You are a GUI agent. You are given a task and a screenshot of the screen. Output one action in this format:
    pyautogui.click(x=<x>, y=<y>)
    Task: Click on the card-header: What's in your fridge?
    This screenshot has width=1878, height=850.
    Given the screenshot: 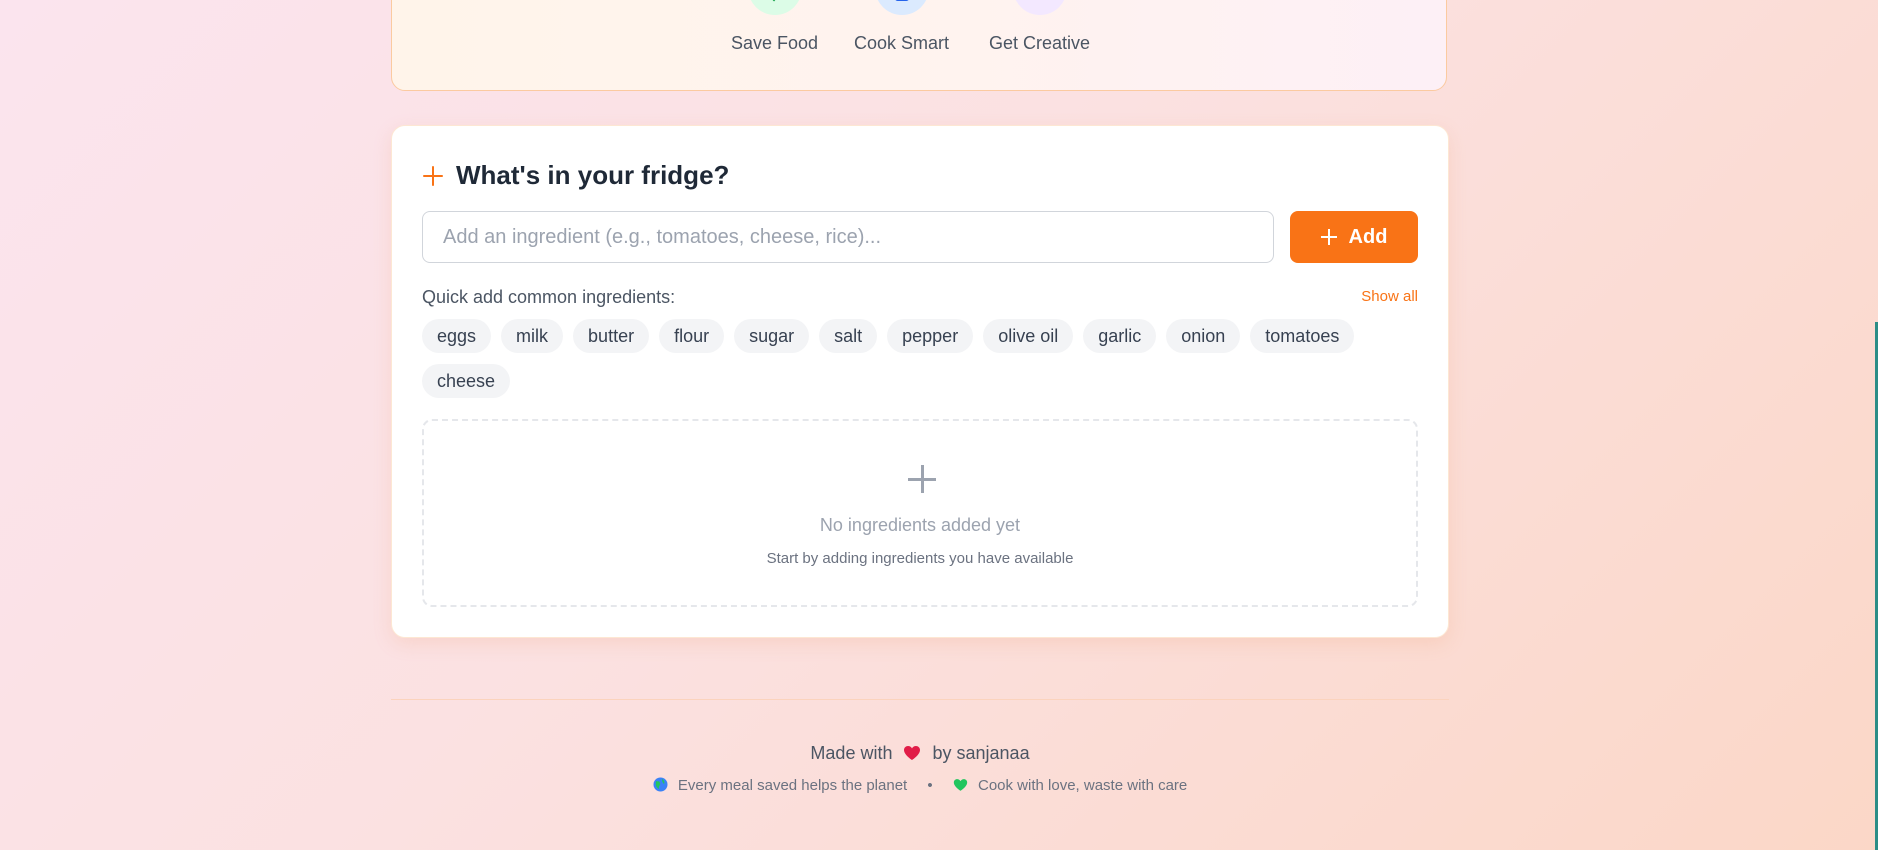 What is the action you would take?
    pyautogui.click(x=575, y=175)
    